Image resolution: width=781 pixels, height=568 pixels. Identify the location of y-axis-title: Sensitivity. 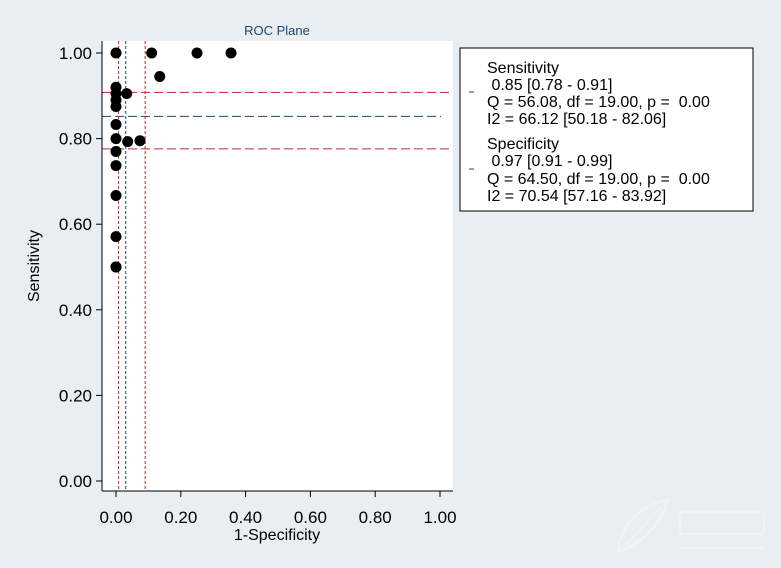
(34, 266).